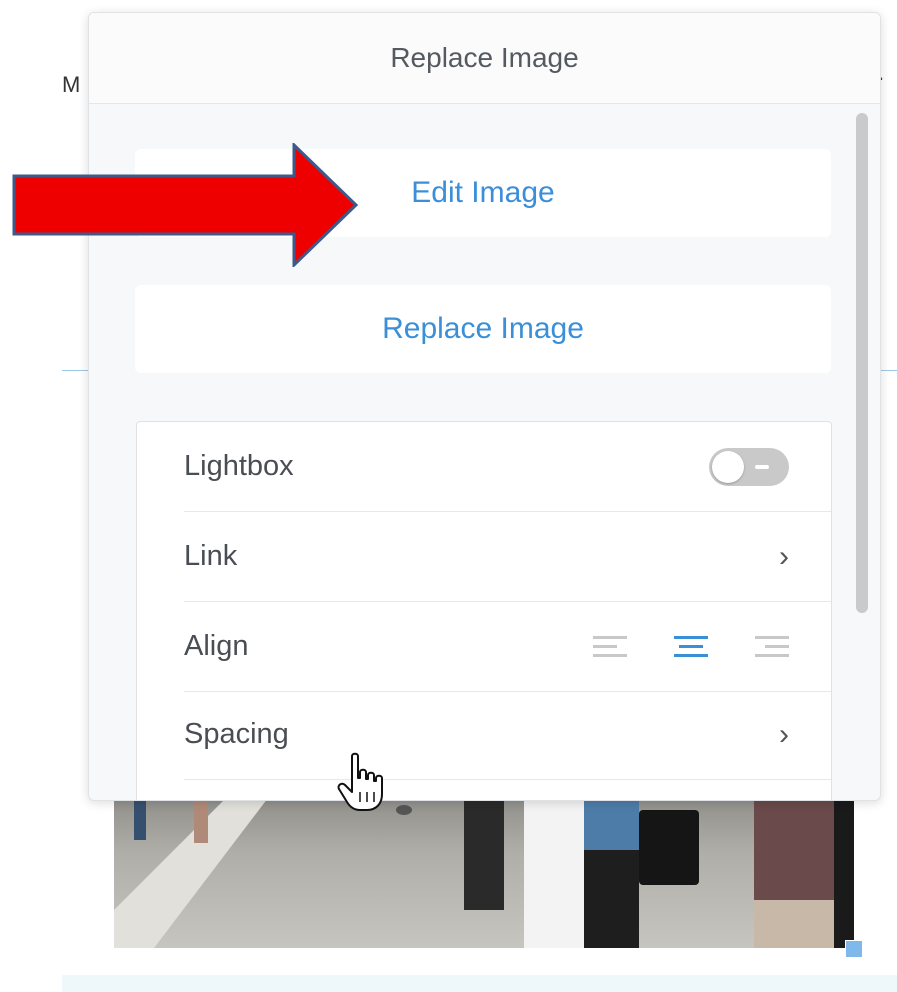 This screenshot has width=897, height=992. I want to click on setting-row-align: Align, so click(507, 647).